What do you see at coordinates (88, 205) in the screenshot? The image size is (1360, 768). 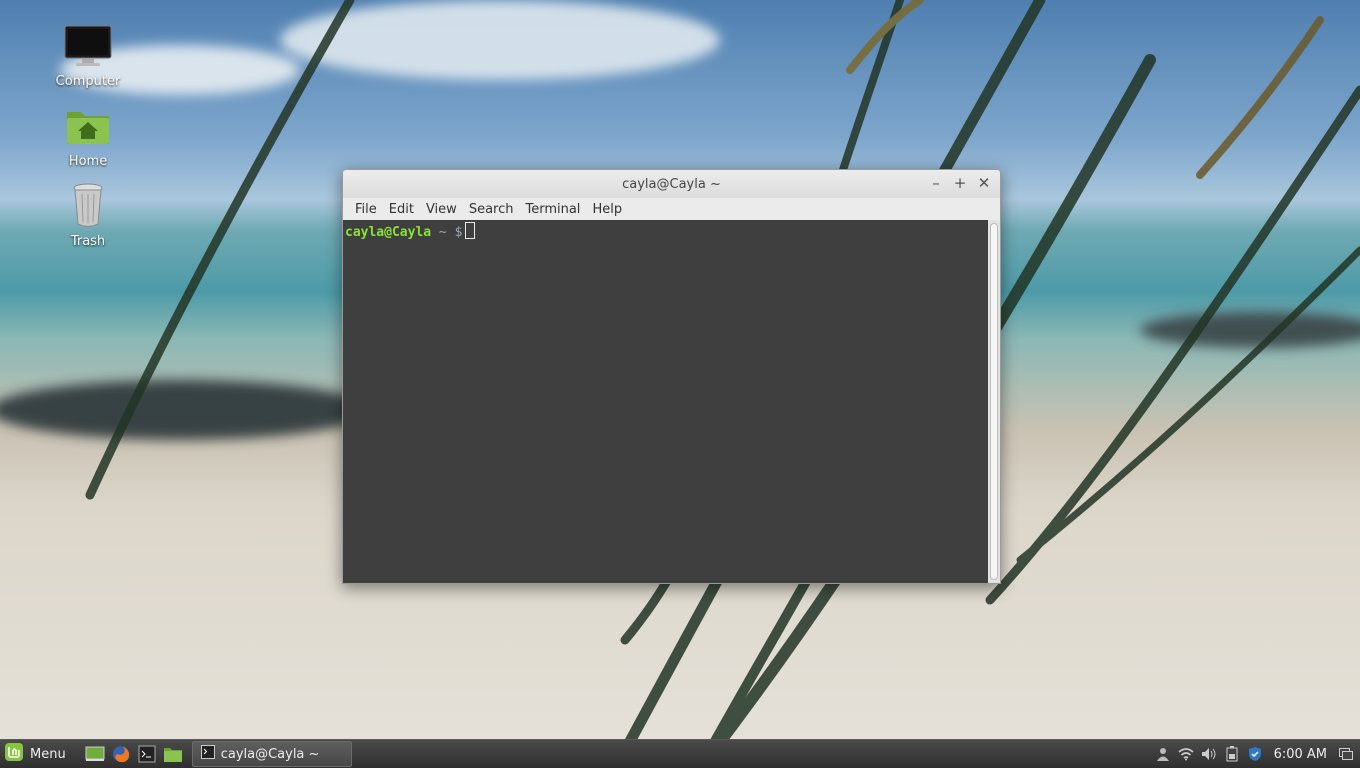 I see `trash-icon` at bounding box center [88, 205].